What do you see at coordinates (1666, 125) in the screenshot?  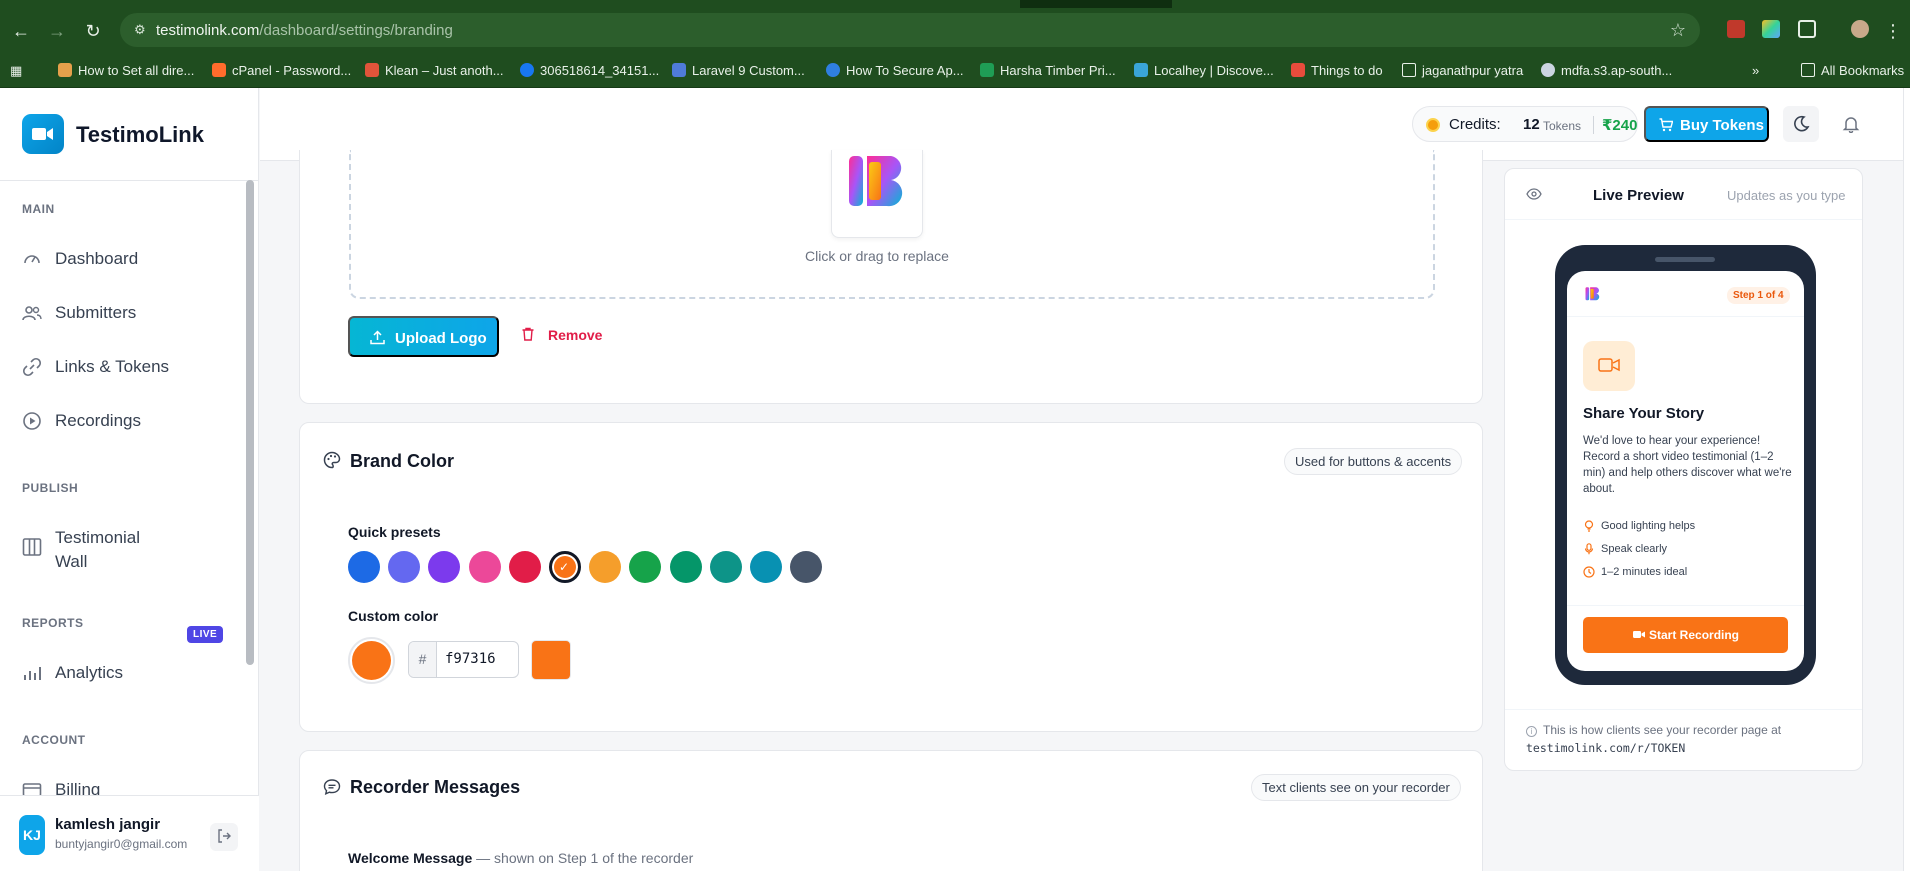 I see `cart-icon` at bounding box center [1666, 125].